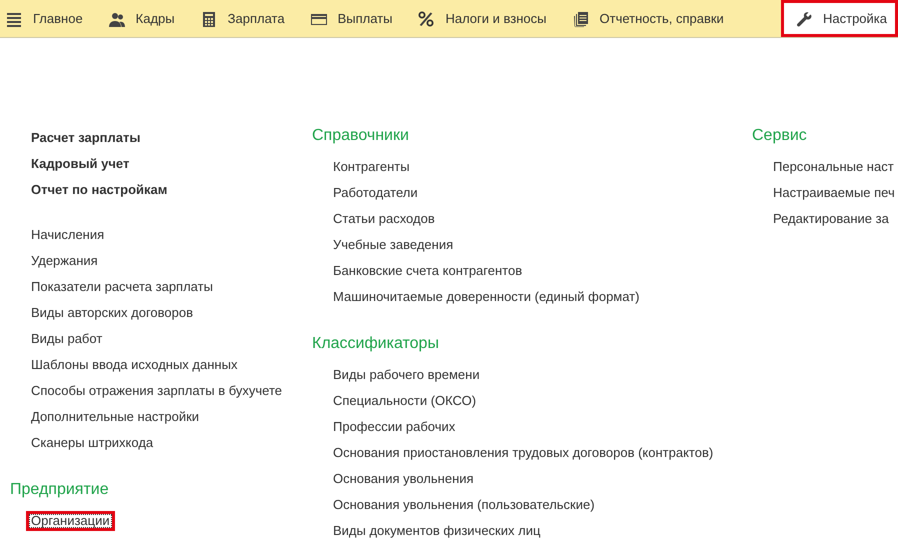 Image resolution: width=898 pixels, height=546 pixels. Describe the element at coordinates (834, 193) in the screenshot. I see `menu-link: Настраиваемые печ` at that location.